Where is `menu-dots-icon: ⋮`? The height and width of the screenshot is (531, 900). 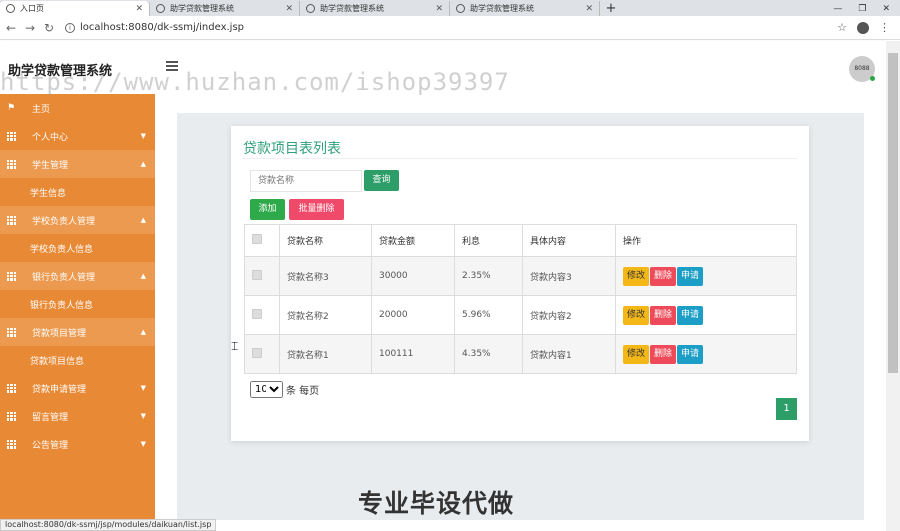 menu-dots-icon: ⋮ is located at coordinates (884, 27).